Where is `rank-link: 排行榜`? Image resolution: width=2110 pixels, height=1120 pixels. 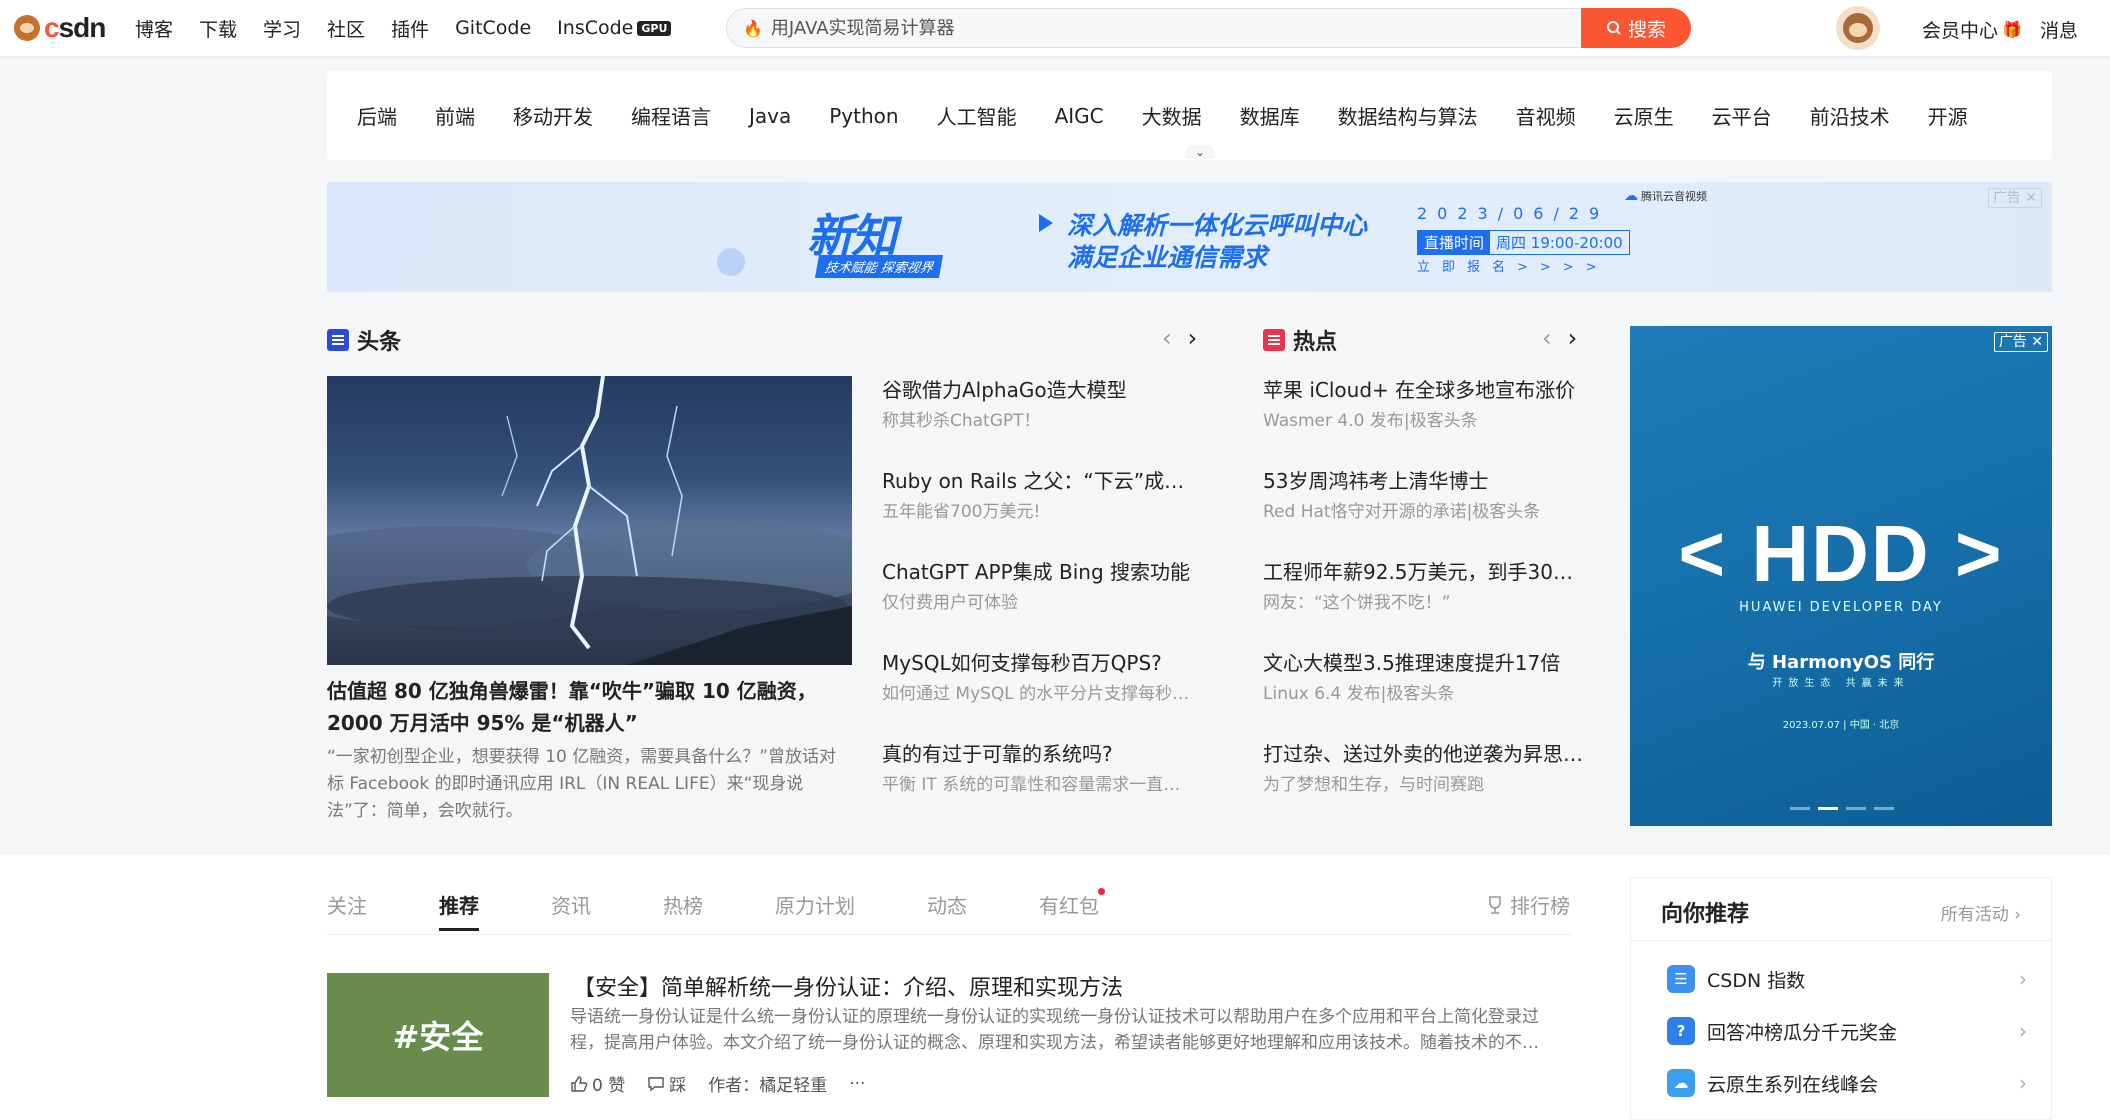
rank-link: 排行榜 is located at coordinates (1528, 904).